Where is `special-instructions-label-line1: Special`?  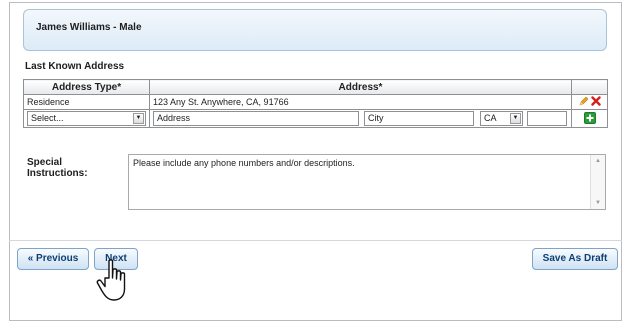
special-instructions-label-line1: Special is located at coordinates (45, 162).